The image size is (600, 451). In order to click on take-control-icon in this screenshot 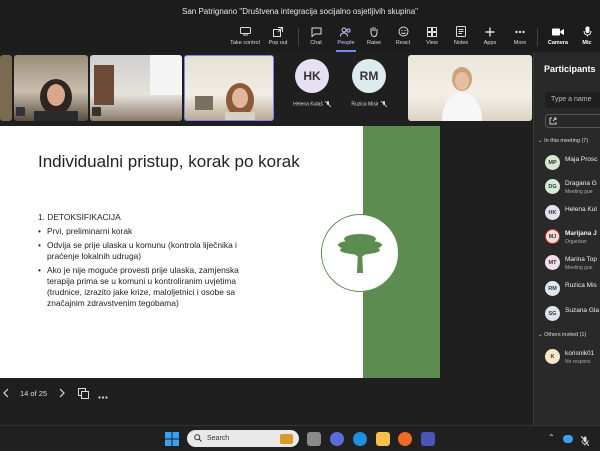, I will do `click(245, 31)`.